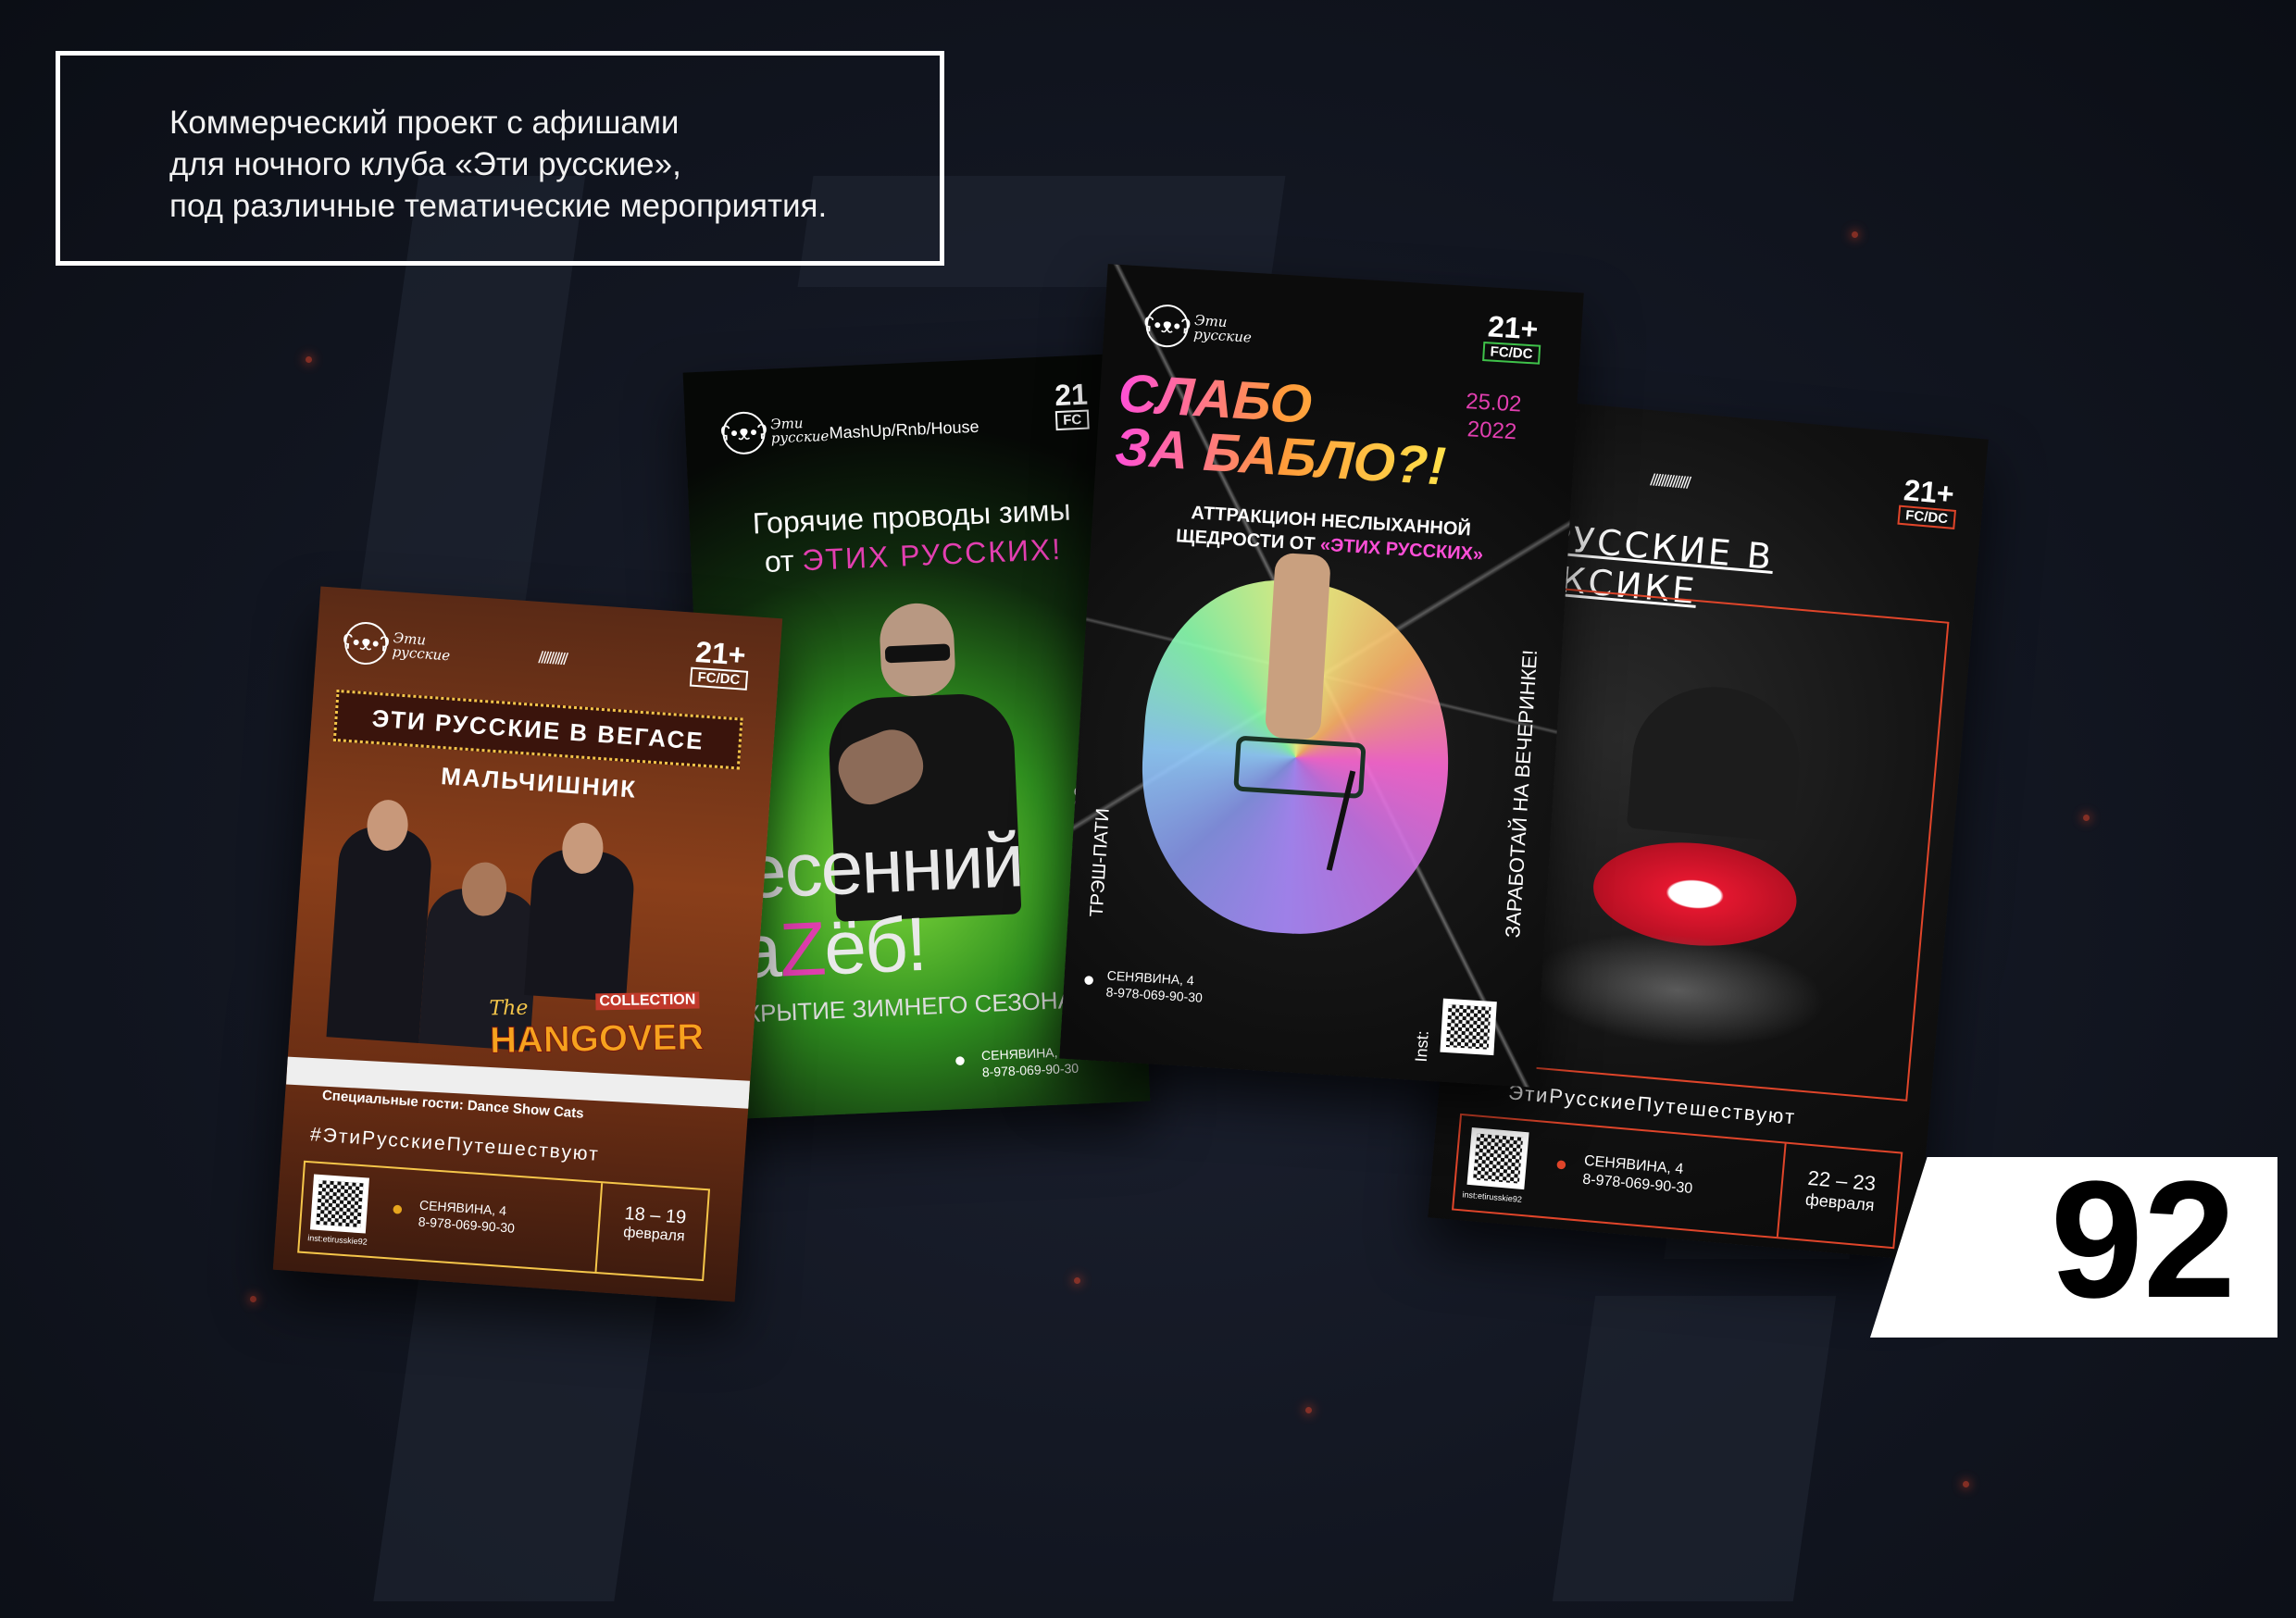 Image resolution: width=2296 pixels, height=1618 pixels. Describe the element at coordinates (802, 949) in the screenshot. I see `big-title-z: Z` at that location.